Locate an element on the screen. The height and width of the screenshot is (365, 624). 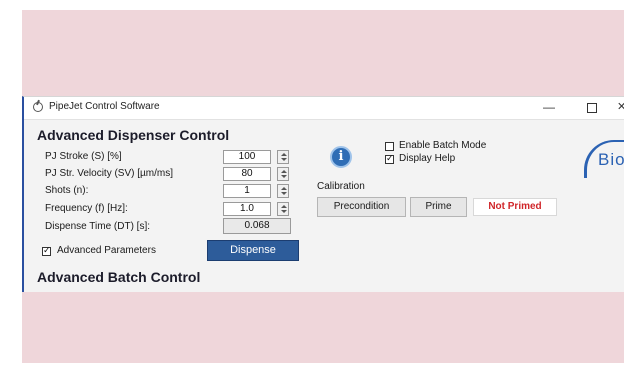
advanced-dispenser-title: Advanced Dispenser Control is located at coordinates (133, 135).